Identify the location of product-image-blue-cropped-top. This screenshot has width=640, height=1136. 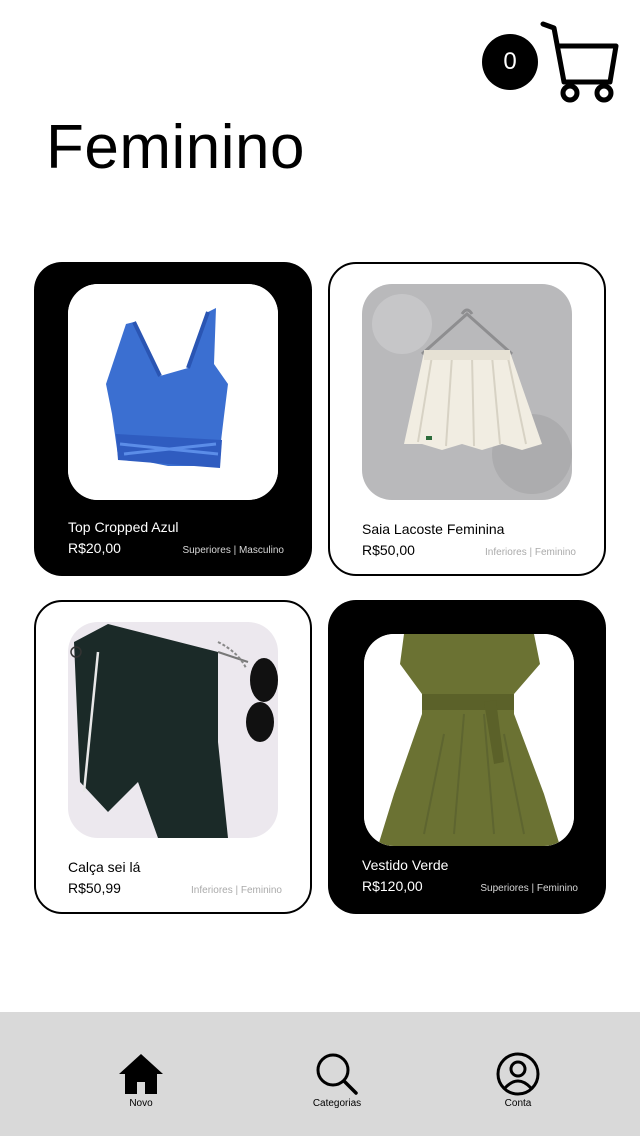
(173, 392).